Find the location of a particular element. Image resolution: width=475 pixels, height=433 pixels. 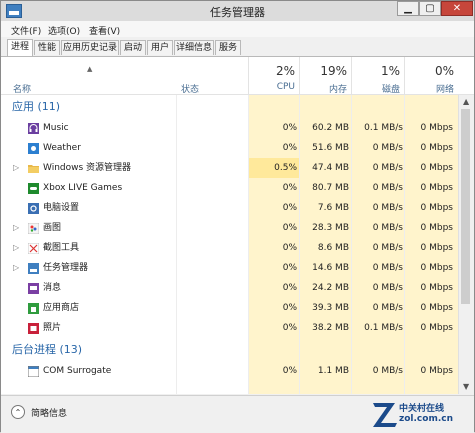

store-icon is located at coordinates (33, 308).